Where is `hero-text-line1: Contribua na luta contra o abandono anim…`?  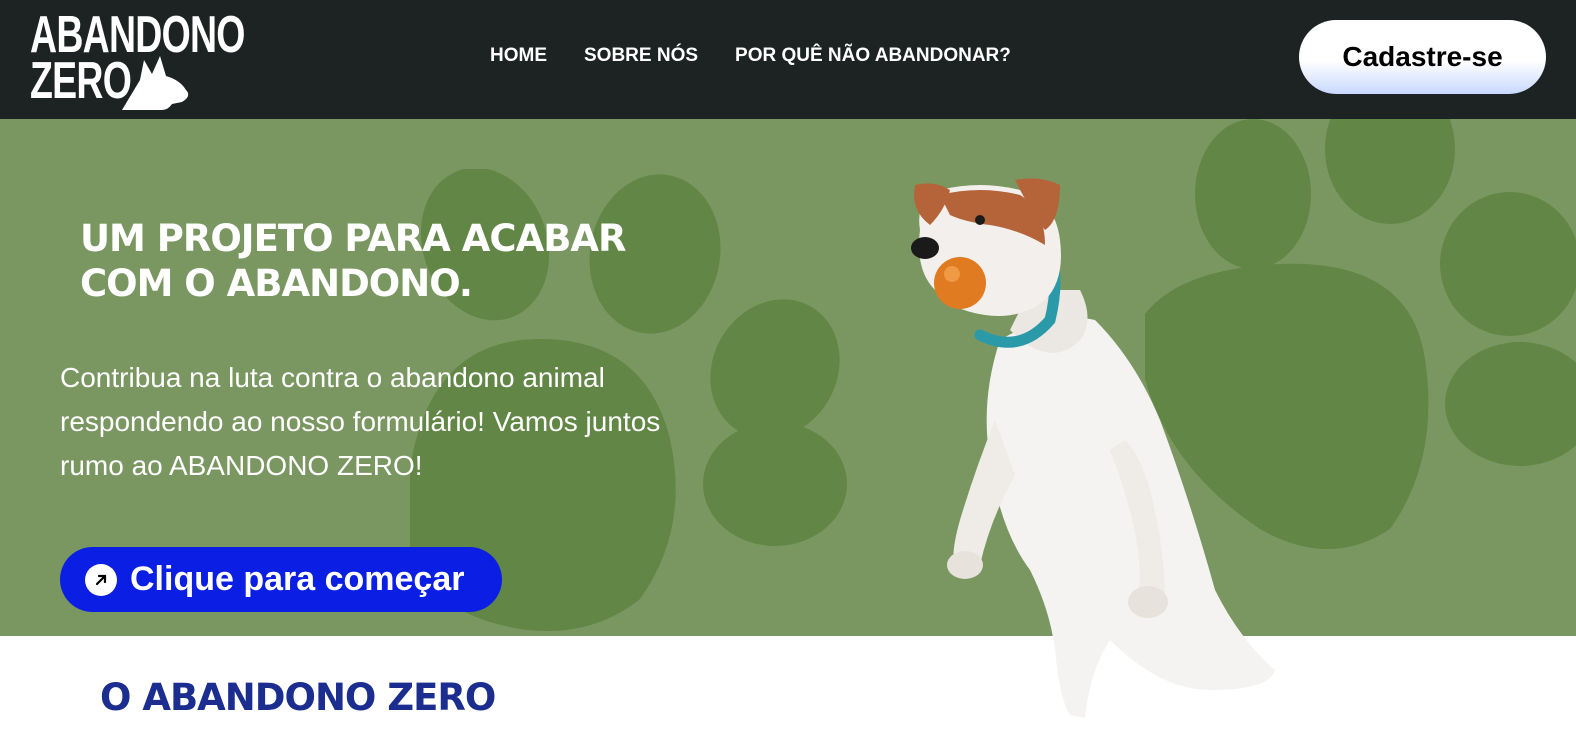
hero-text-line1: Contribua na luta contra o abandono anim… is located at coordinates (332, 377).